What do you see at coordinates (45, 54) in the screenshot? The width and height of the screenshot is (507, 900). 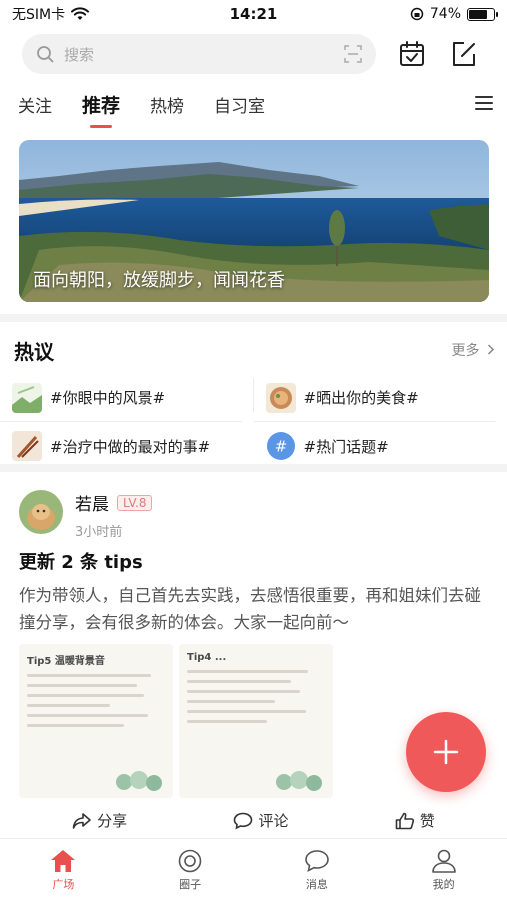 I see `search-icon` at bounding box center [45, 54].